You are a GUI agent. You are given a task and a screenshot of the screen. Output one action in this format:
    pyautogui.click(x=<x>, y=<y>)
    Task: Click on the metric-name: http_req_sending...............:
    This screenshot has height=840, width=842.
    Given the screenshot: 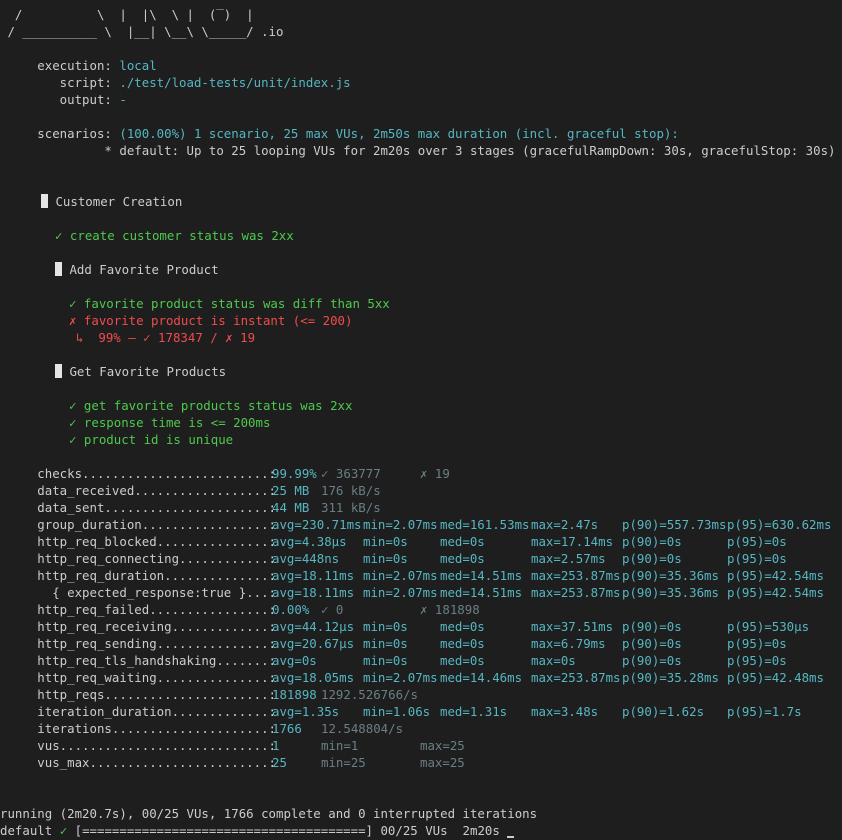 What is the action you would take?
    pyautogui.click(x=142, y=643)
    